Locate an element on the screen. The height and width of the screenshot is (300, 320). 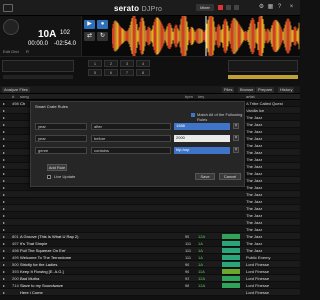
mixer-button: Mixer is located at coordinates (205, 7).